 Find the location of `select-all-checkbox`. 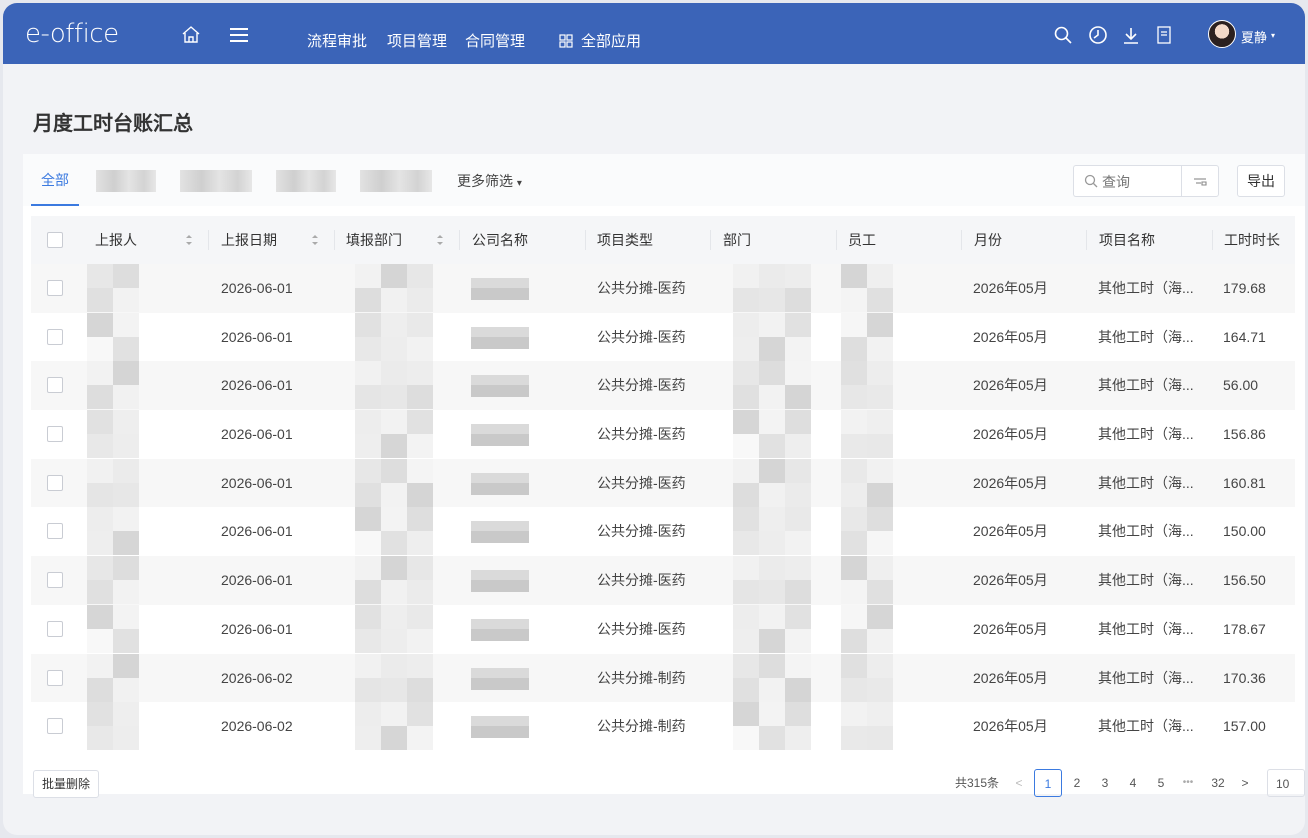

select-all-checkbox is located at coordinates (55, 240).